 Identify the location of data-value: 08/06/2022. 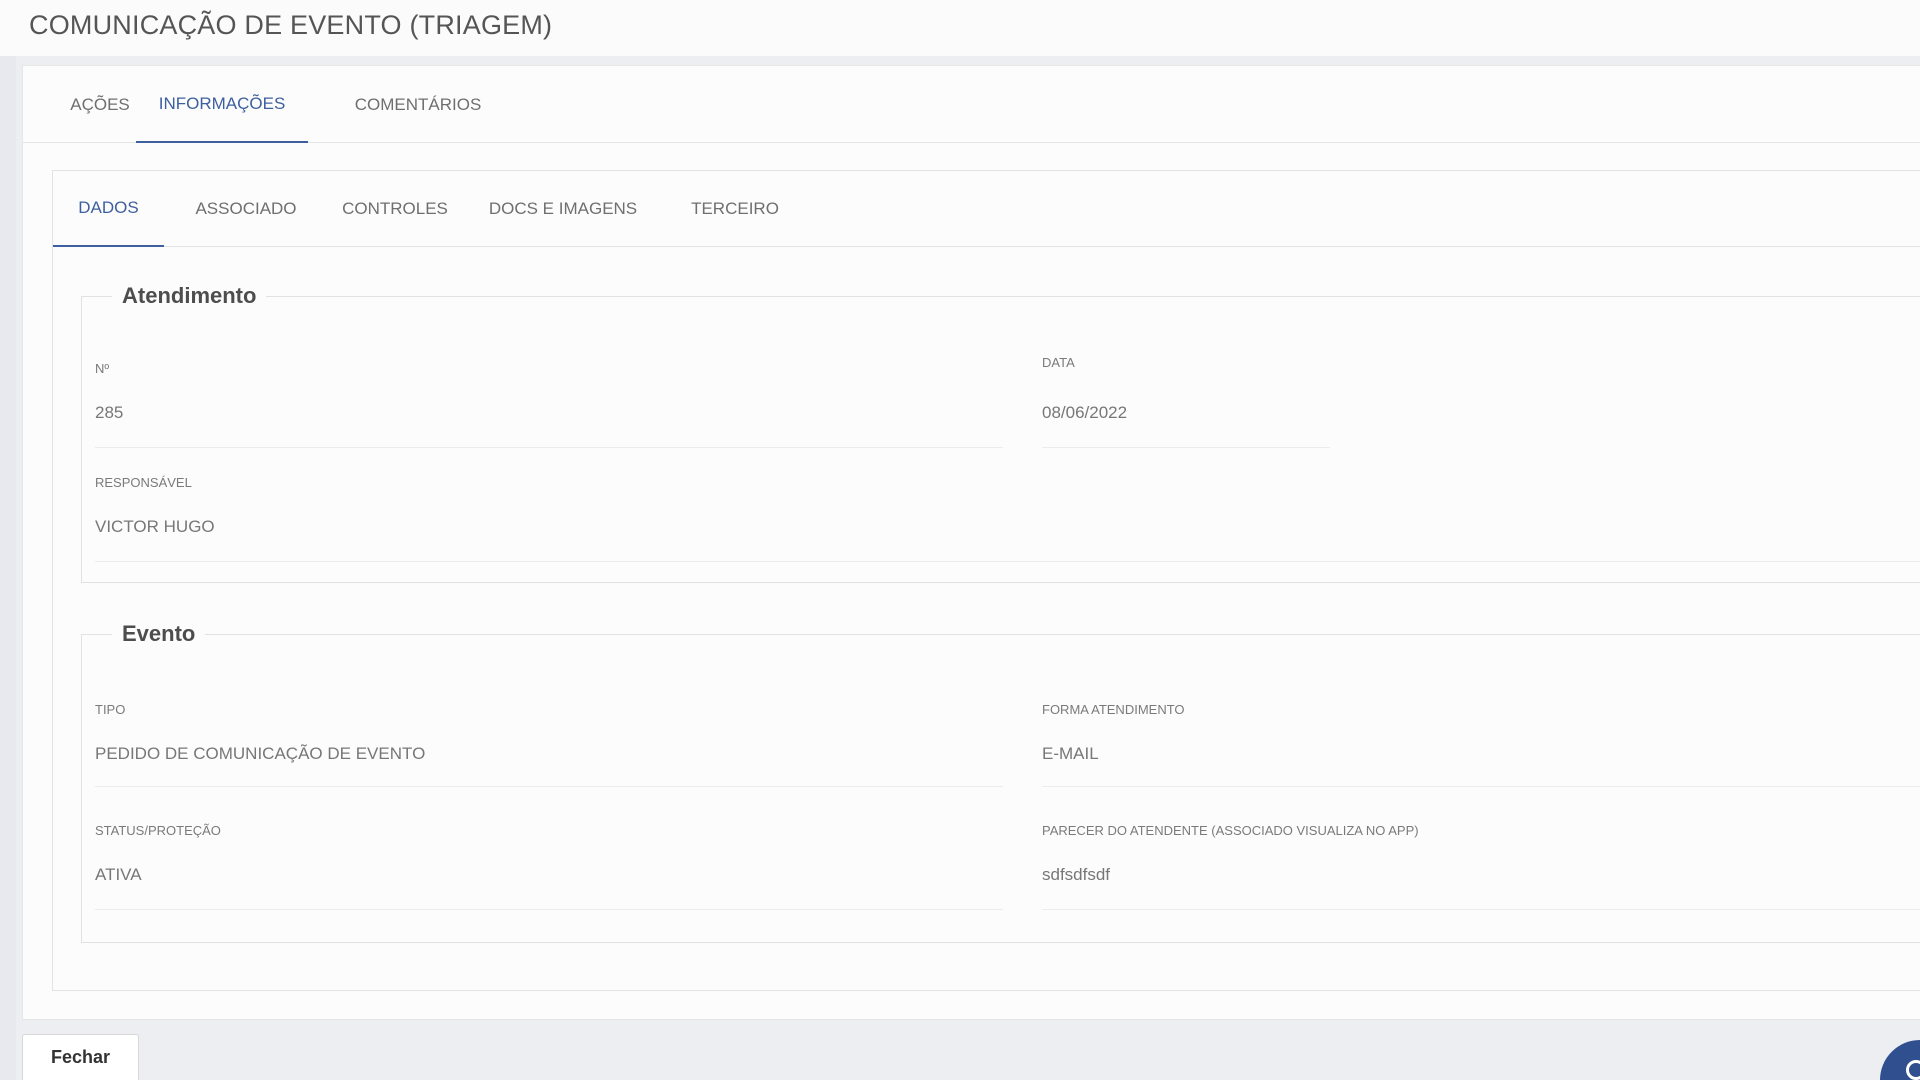
(1085, 412).